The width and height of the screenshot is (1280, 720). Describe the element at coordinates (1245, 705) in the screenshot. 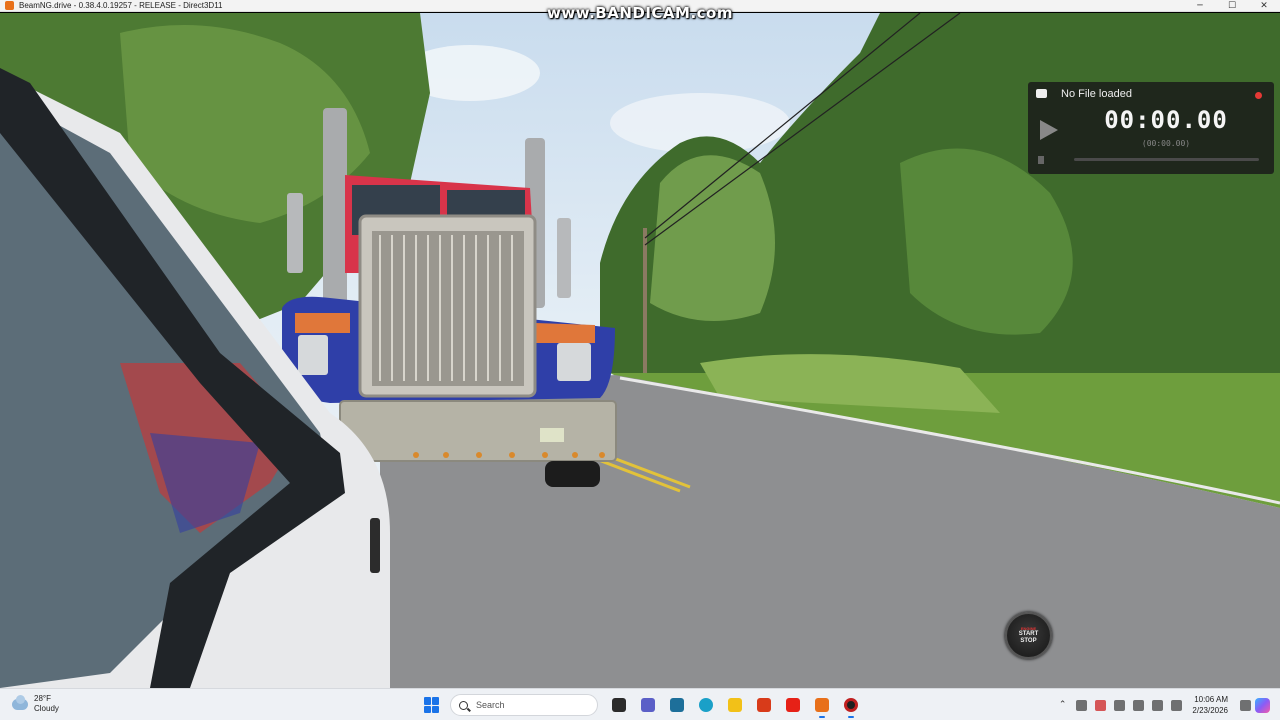

I see `notification-icon` at that location.